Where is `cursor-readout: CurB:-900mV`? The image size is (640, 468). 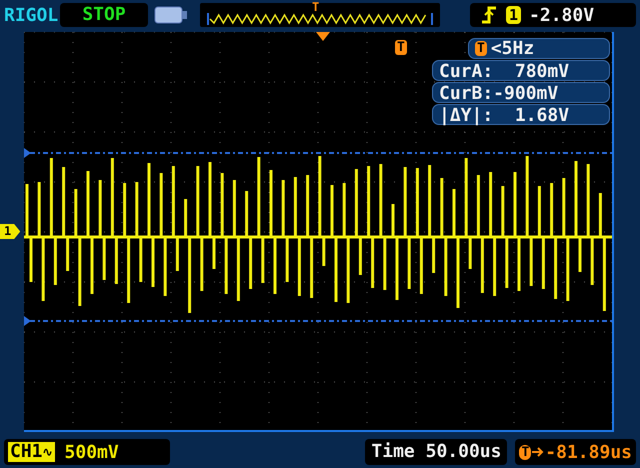
cursor-readout: CurB:-900mV is located at coordinates (521, 92).